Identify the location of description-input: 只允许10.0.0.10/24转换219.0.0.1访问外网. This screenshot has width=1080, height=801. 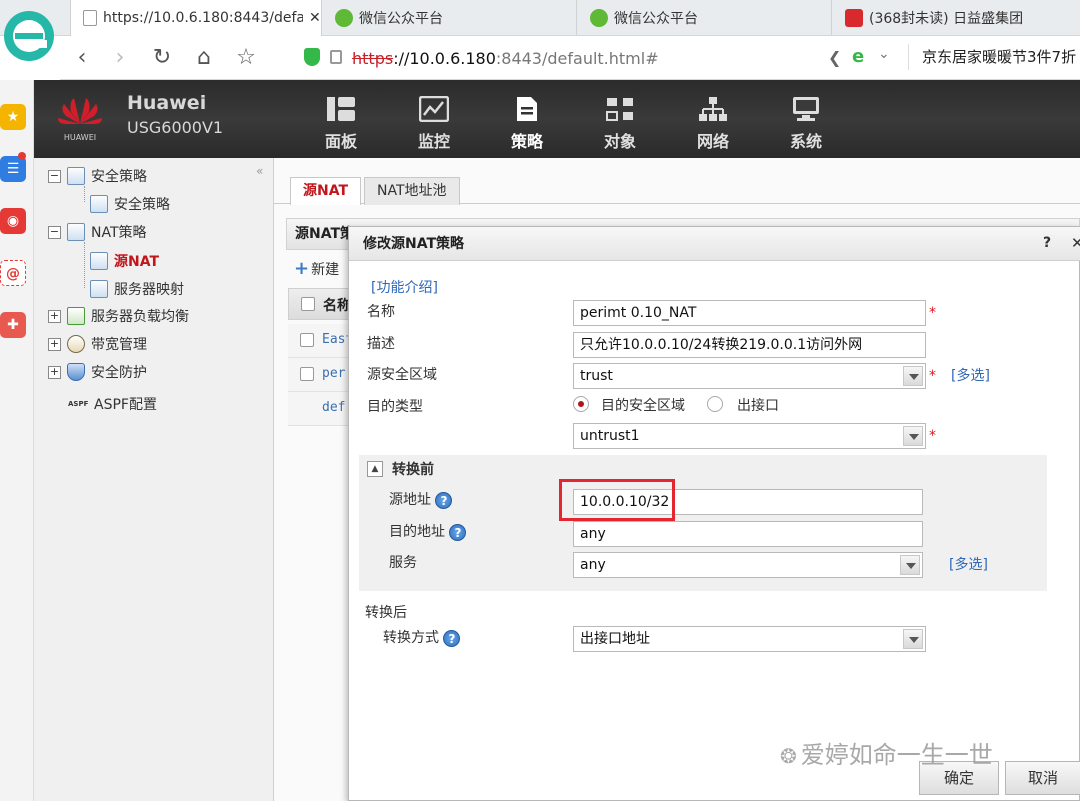
(749, 345).